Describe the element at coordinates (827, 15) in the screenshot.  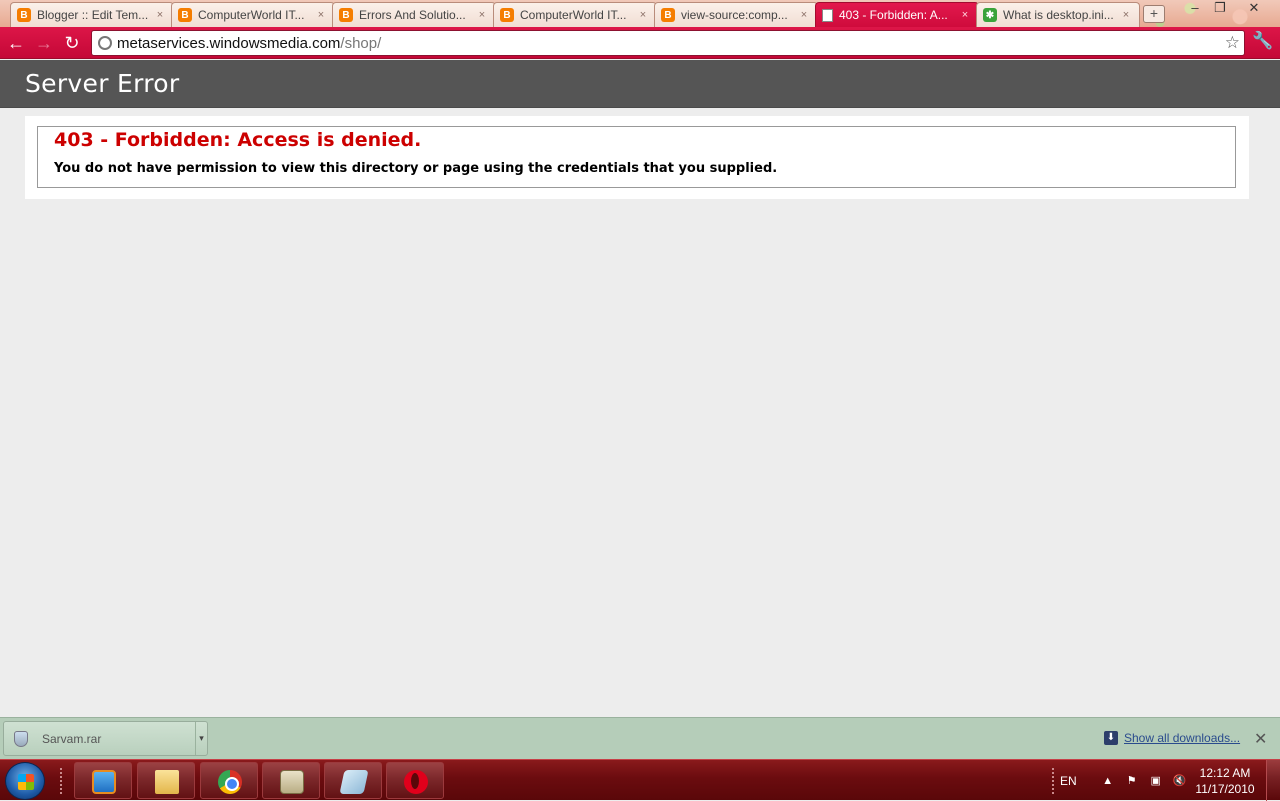
I see `page-icon` at that location.